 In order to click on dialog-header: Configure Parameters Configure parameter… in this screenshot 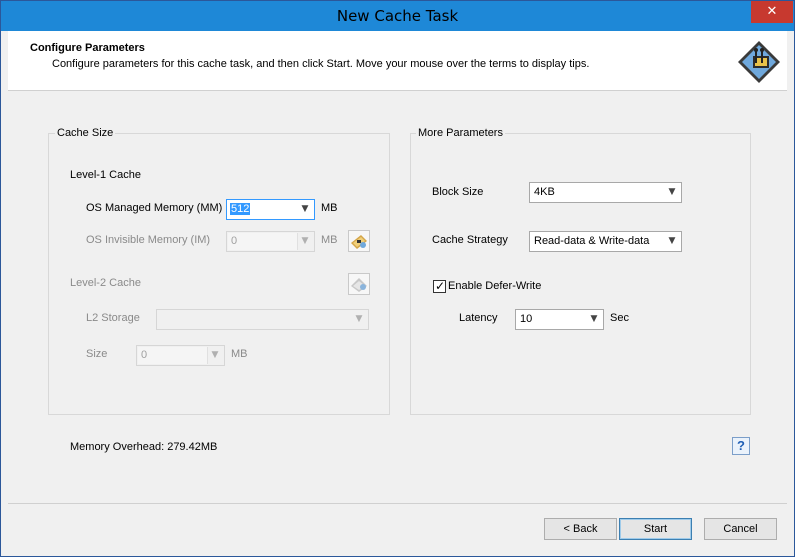, I will do `click(397, 61)`.